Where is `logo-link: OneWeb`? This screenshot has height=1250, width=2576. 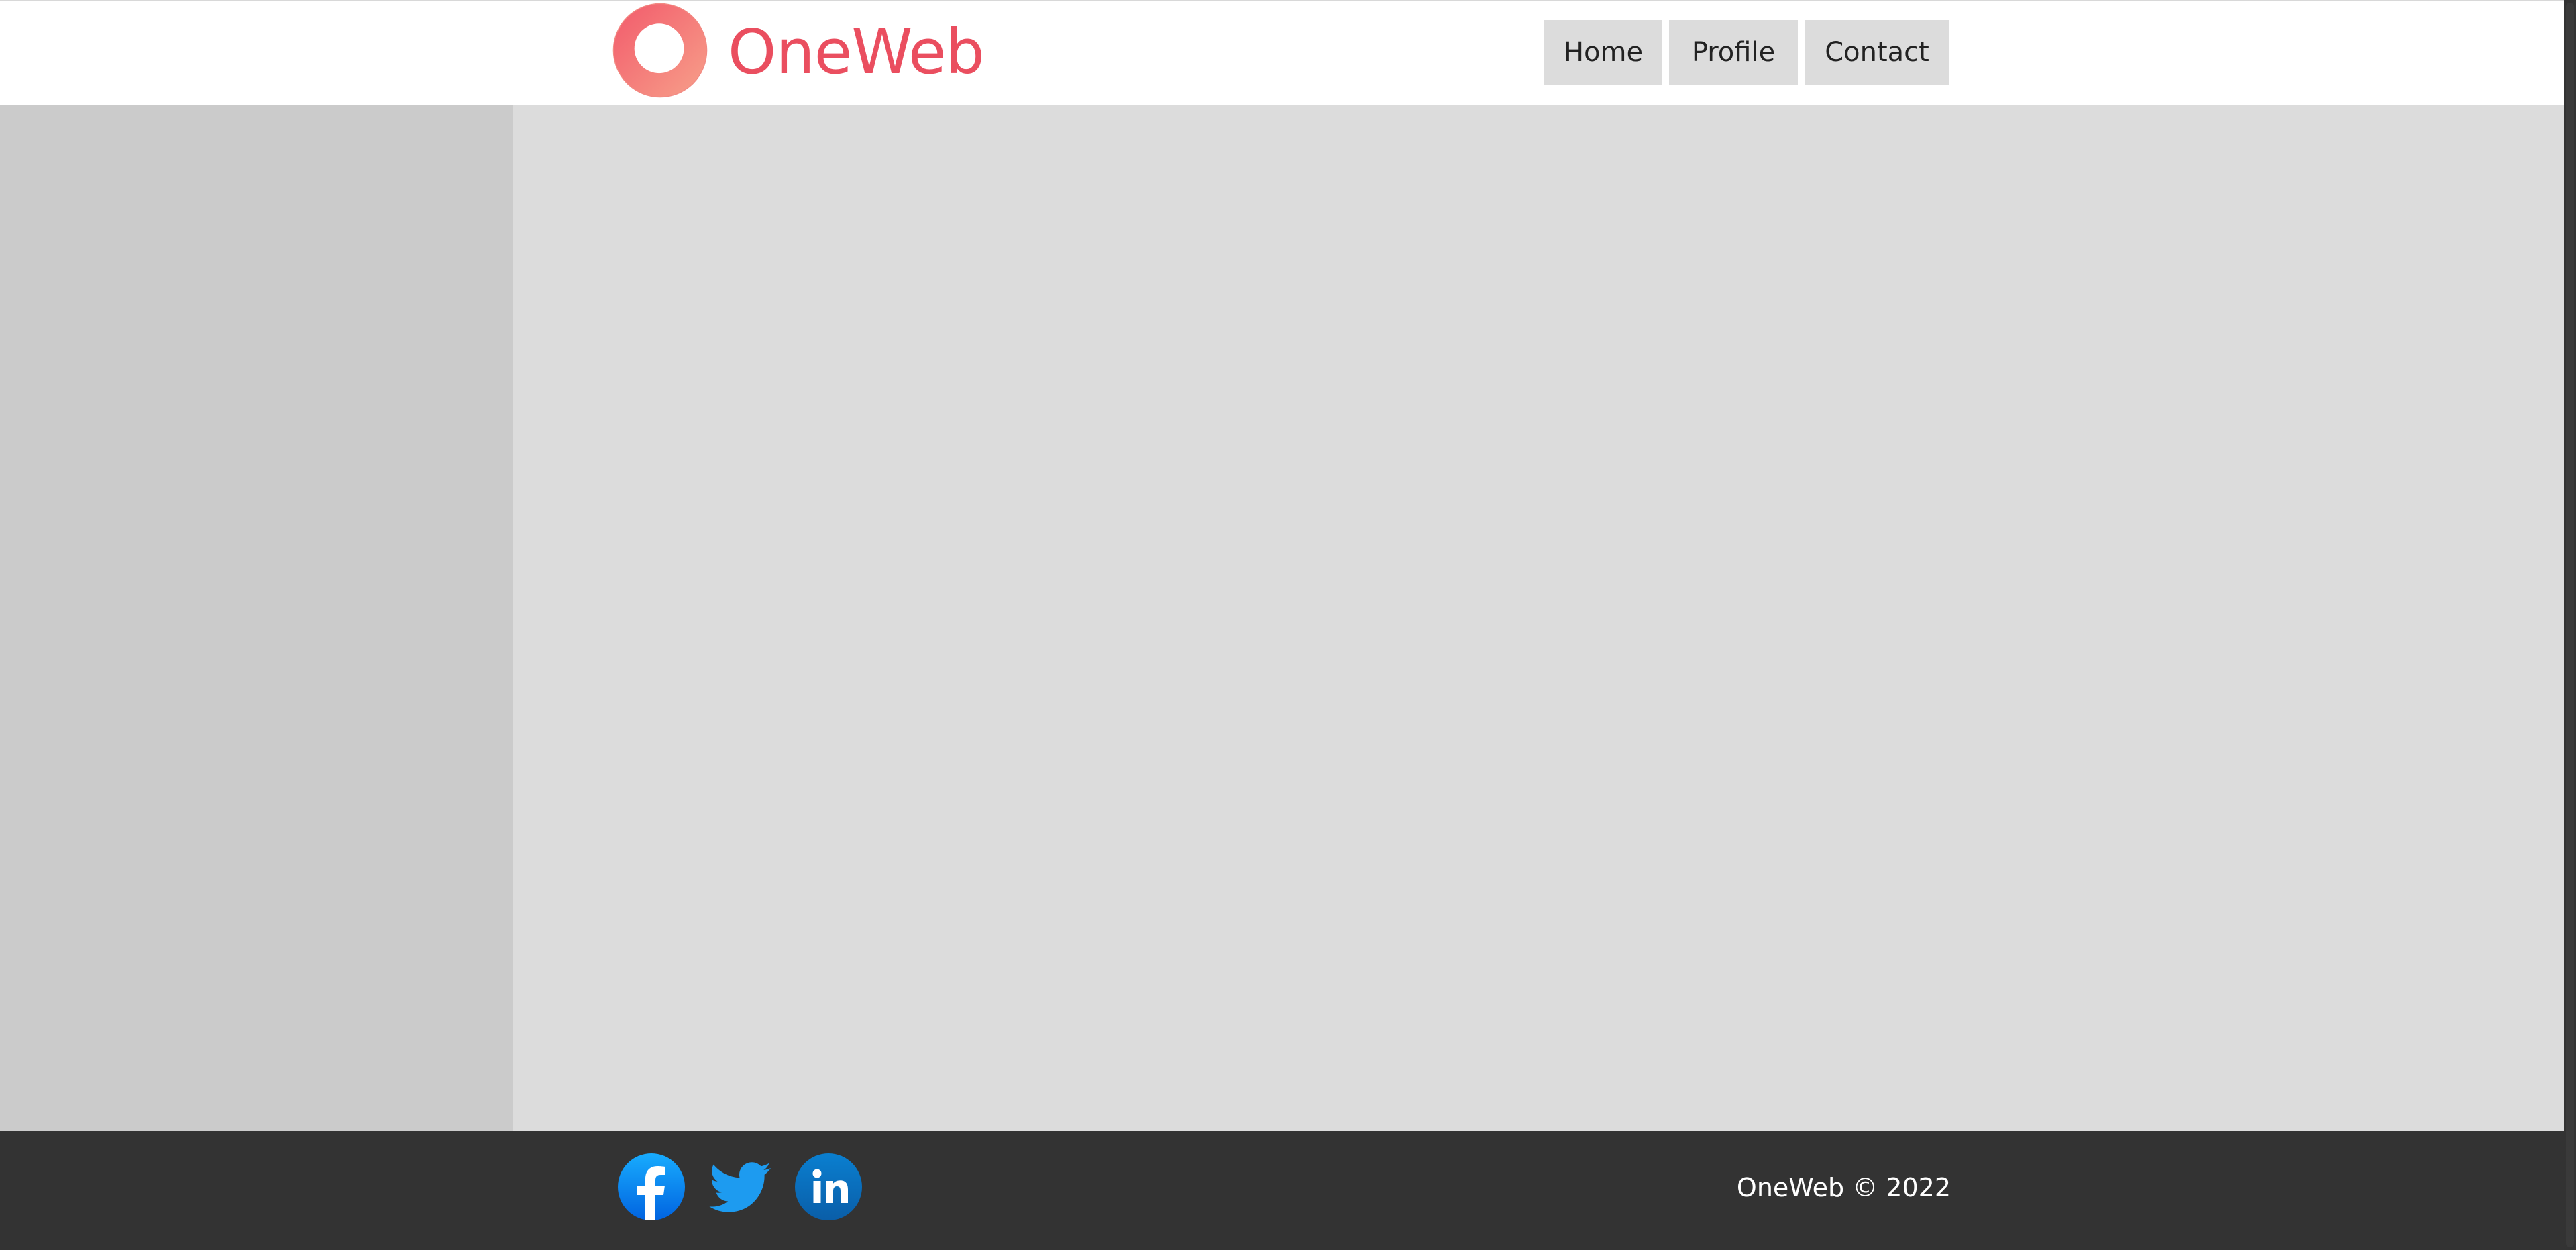
logo-link: OneWeb is located at coordinates (798, 50).